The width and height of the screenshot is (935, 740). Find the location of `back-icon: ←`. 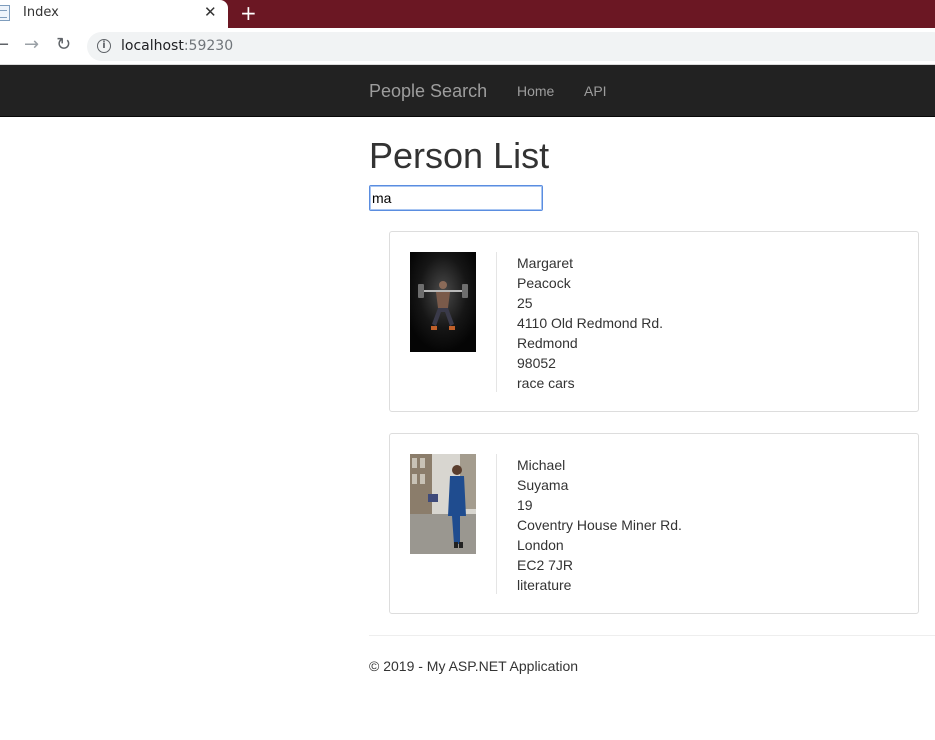

back-icon: ← is located at coordinates (4, 45).